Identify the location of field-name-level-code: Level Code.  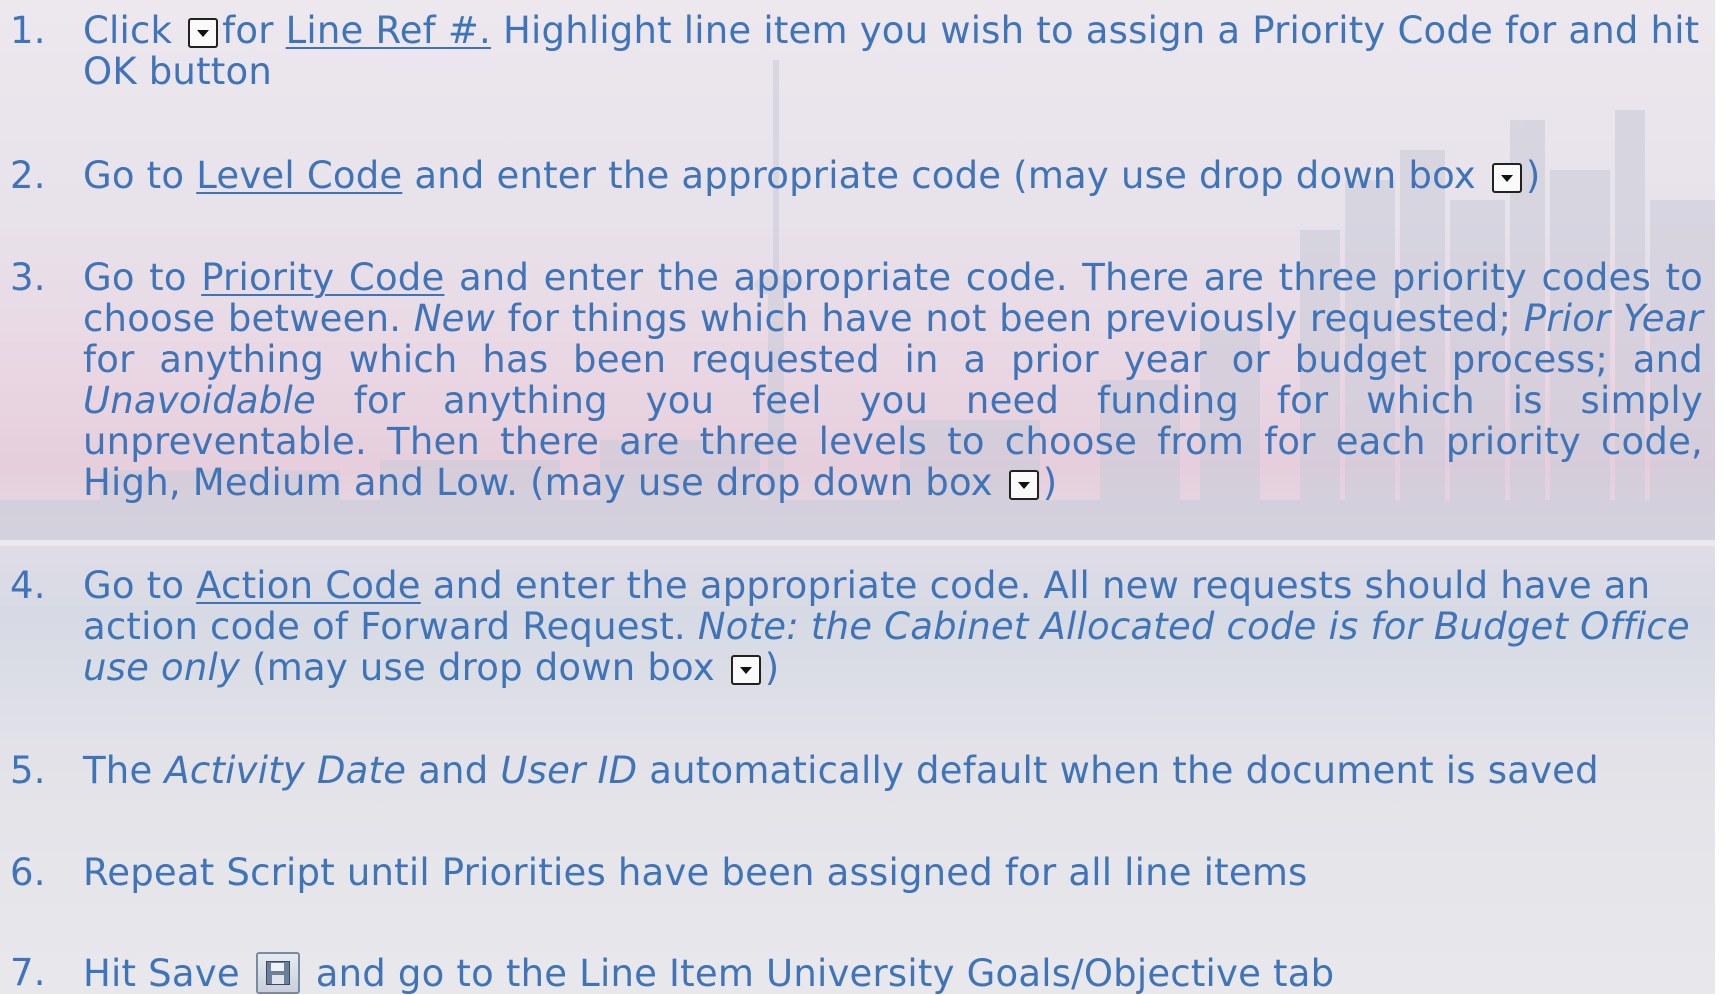
(299, 175).